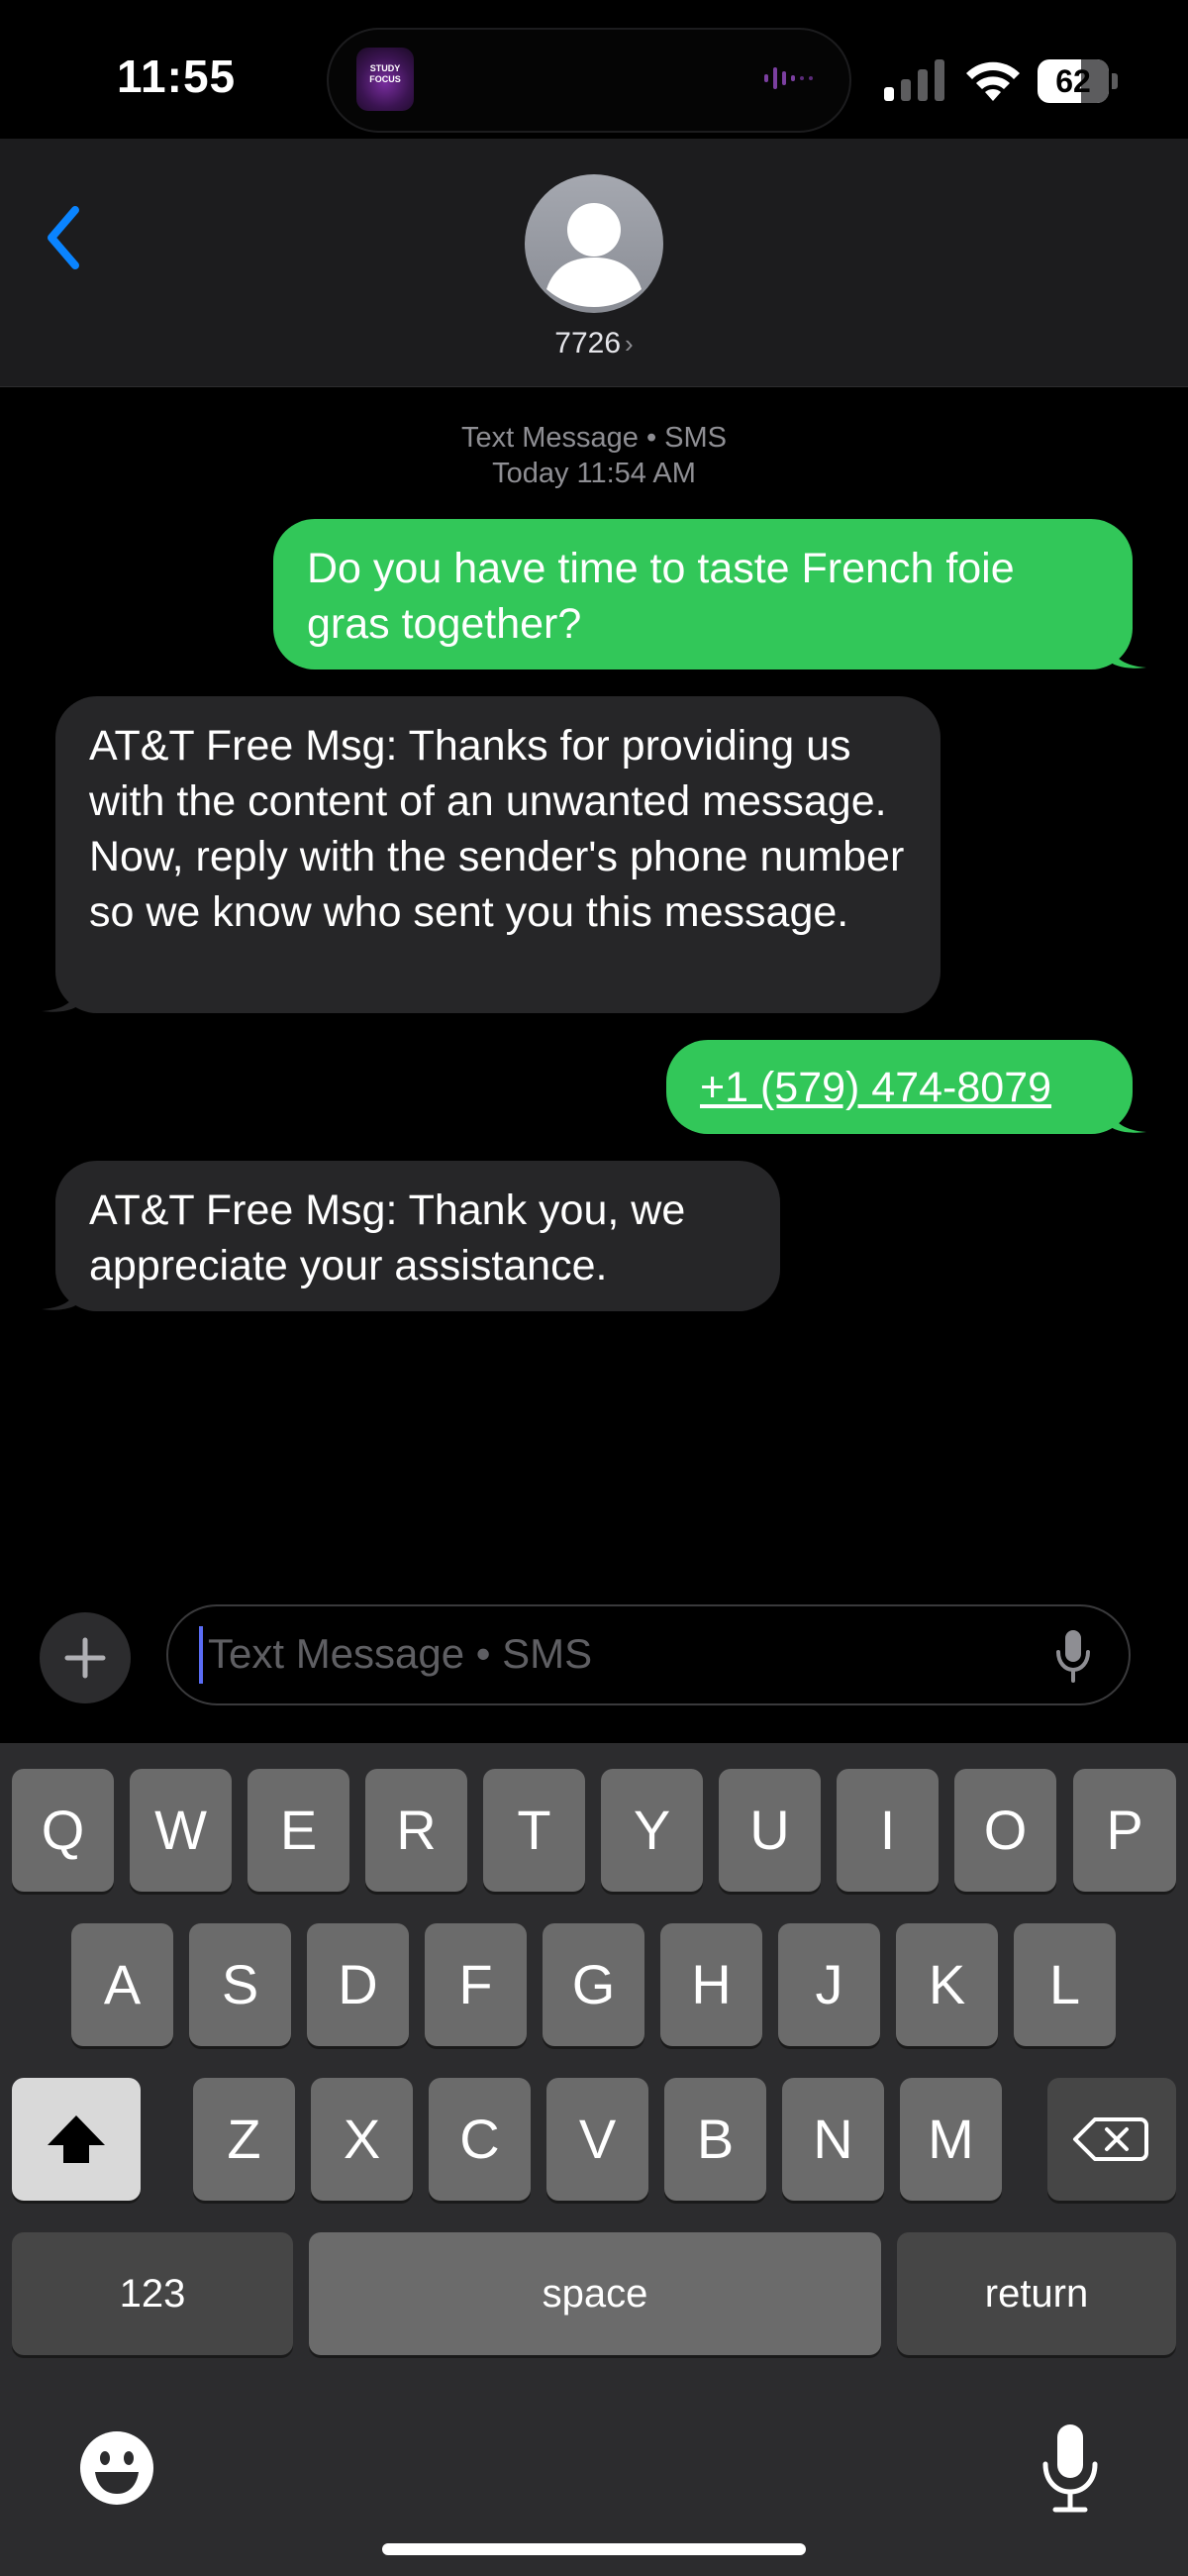 This screenshot has height=2576, width=1188. I want to click on key-j: J, so click(829, 1984).